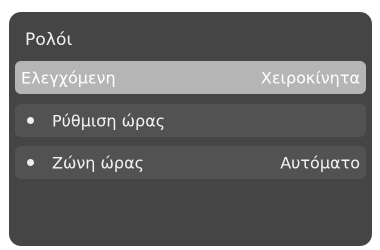  What do you see at coordinates (190, 77) in the screenshot?
I see `menu-item-controlled: Ελεγχόμενη Χειροκίνητα` at bounding box center [190, 77].